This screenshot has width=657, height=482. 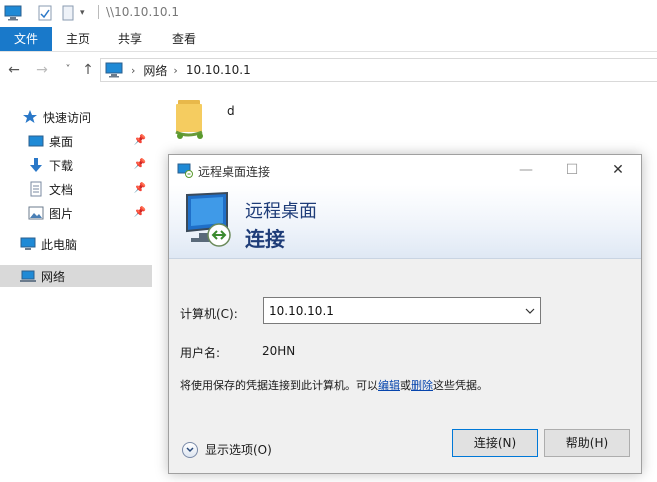 What do you see at coordinates (59, 244) in the screenshot?
I see `sidebar-item-label: 此电脑` at bounding box center [59, 244].